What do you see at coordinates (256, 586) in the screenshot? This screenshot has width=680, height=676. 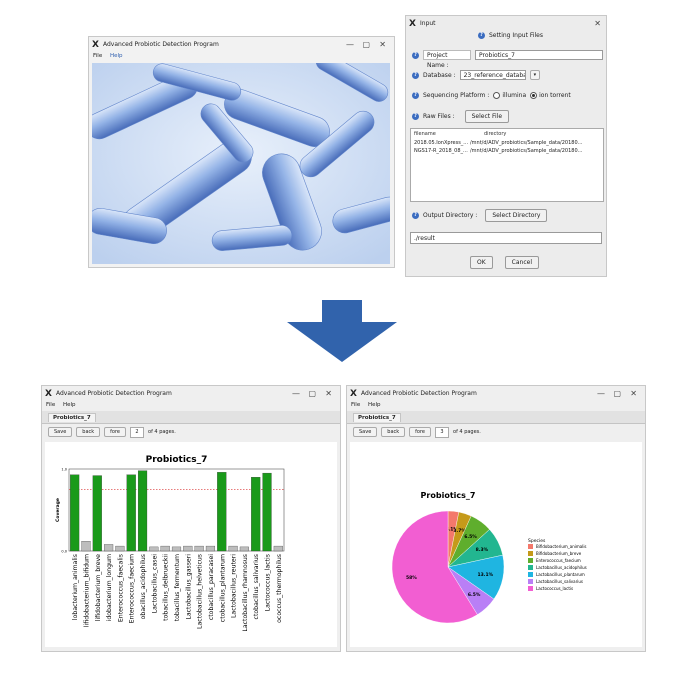 I see `x-tick-label: ctobacillus_salivarius` at bounding box center [256, 586].